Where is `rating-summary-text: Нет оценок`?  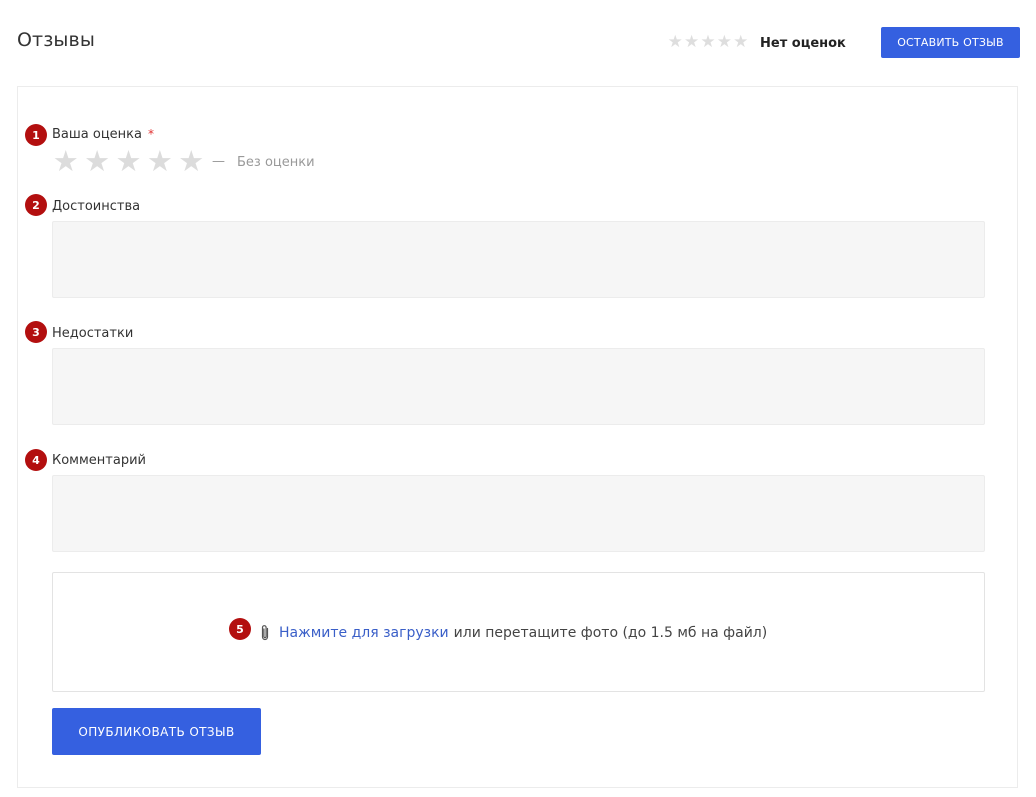 rating-summary-text: Нет оценок is located at coordinates (803, 43).